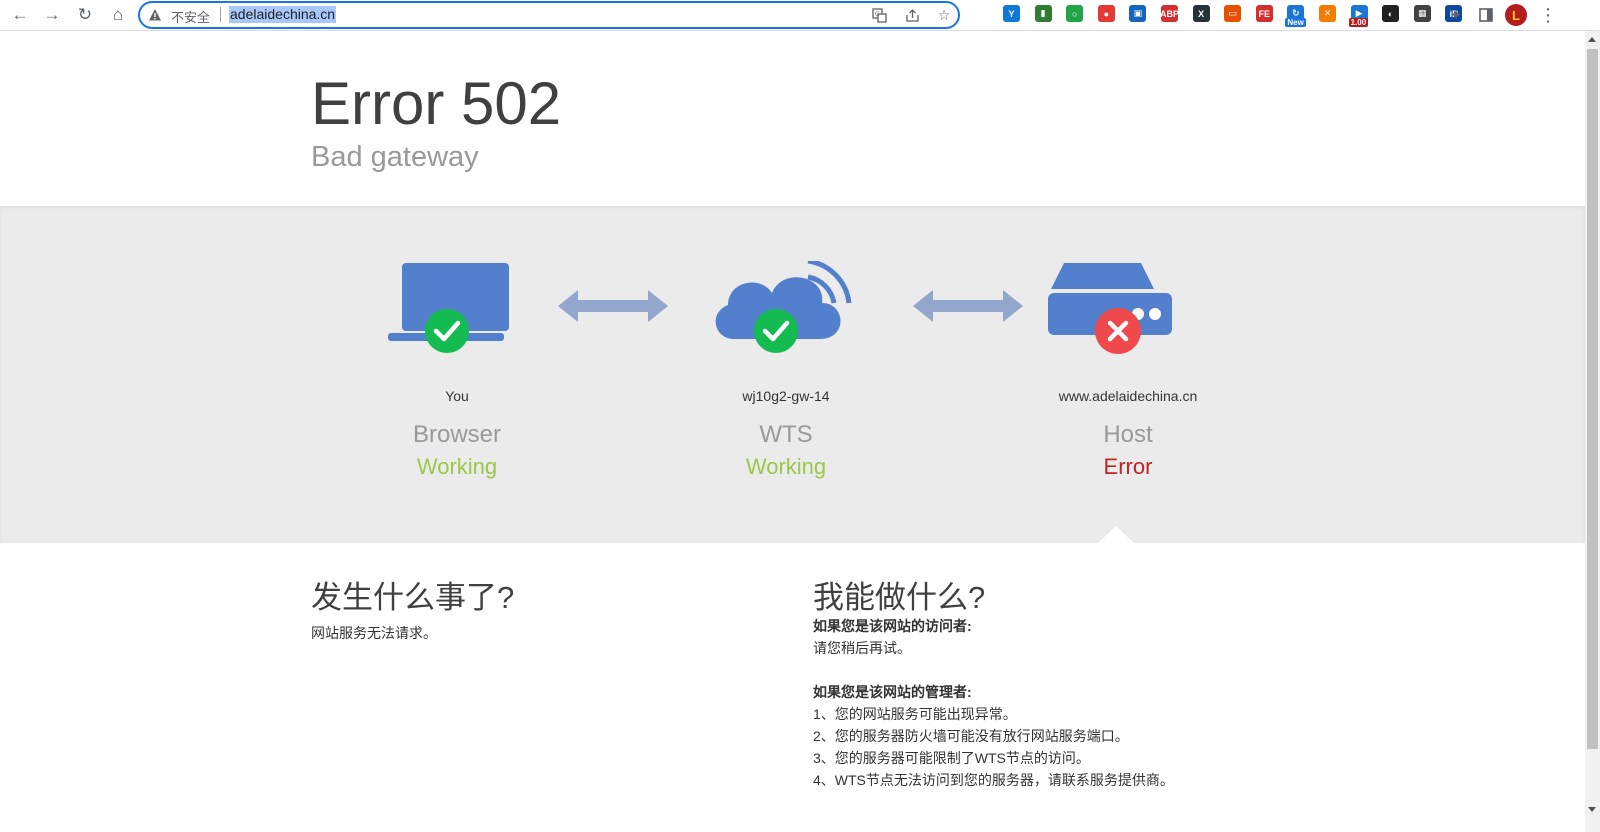 The image size is (1600, 832). Describe the element at coordinates (1295, 22) in the screenshot. I see `extension-badge: New` at that location.